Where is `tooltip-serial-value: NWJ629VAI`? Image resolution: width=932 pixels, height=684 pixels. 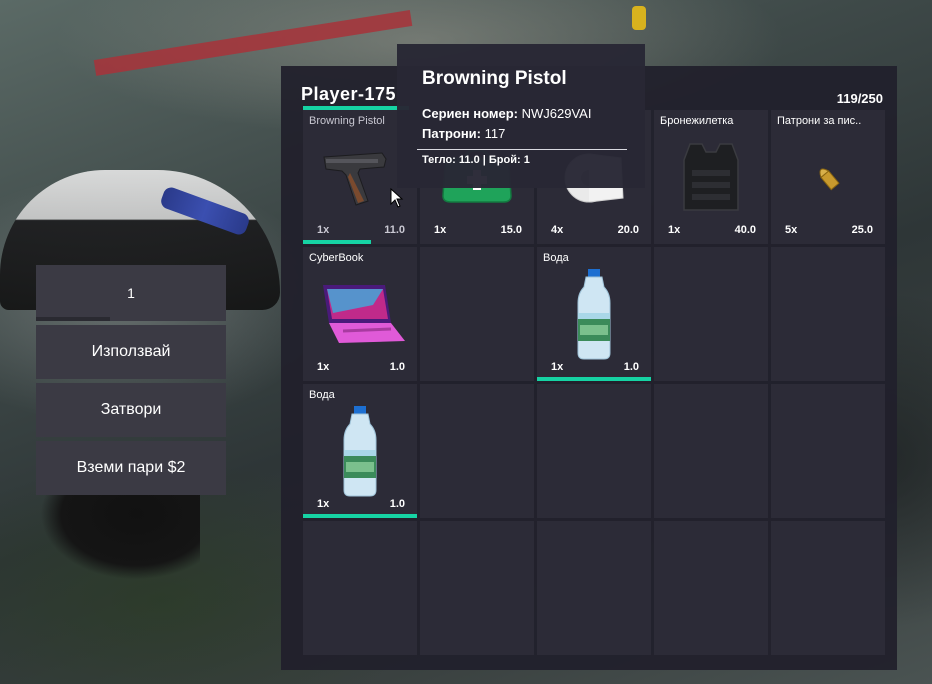
tooltip-serial-value: NWJ629VAI is located at coordinates (556, 113).